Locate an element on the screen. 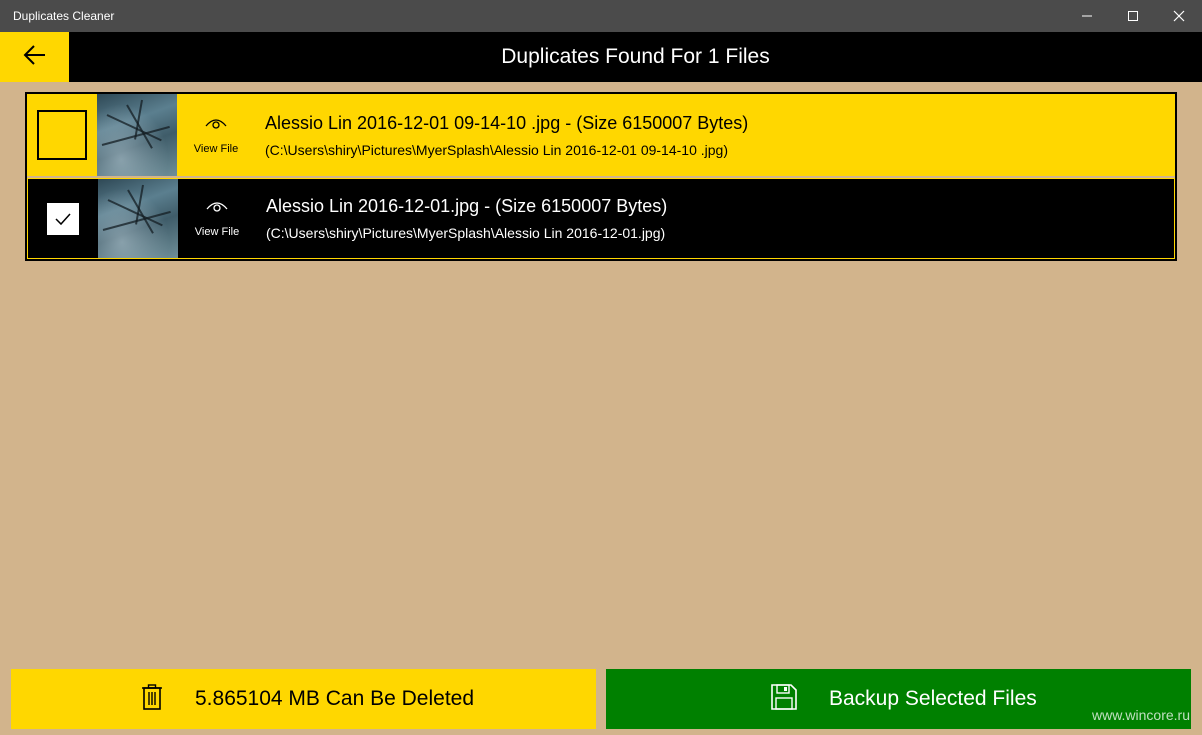 This screenshot has width=1202, height=735. back-button is located at coordinates (34, 57).